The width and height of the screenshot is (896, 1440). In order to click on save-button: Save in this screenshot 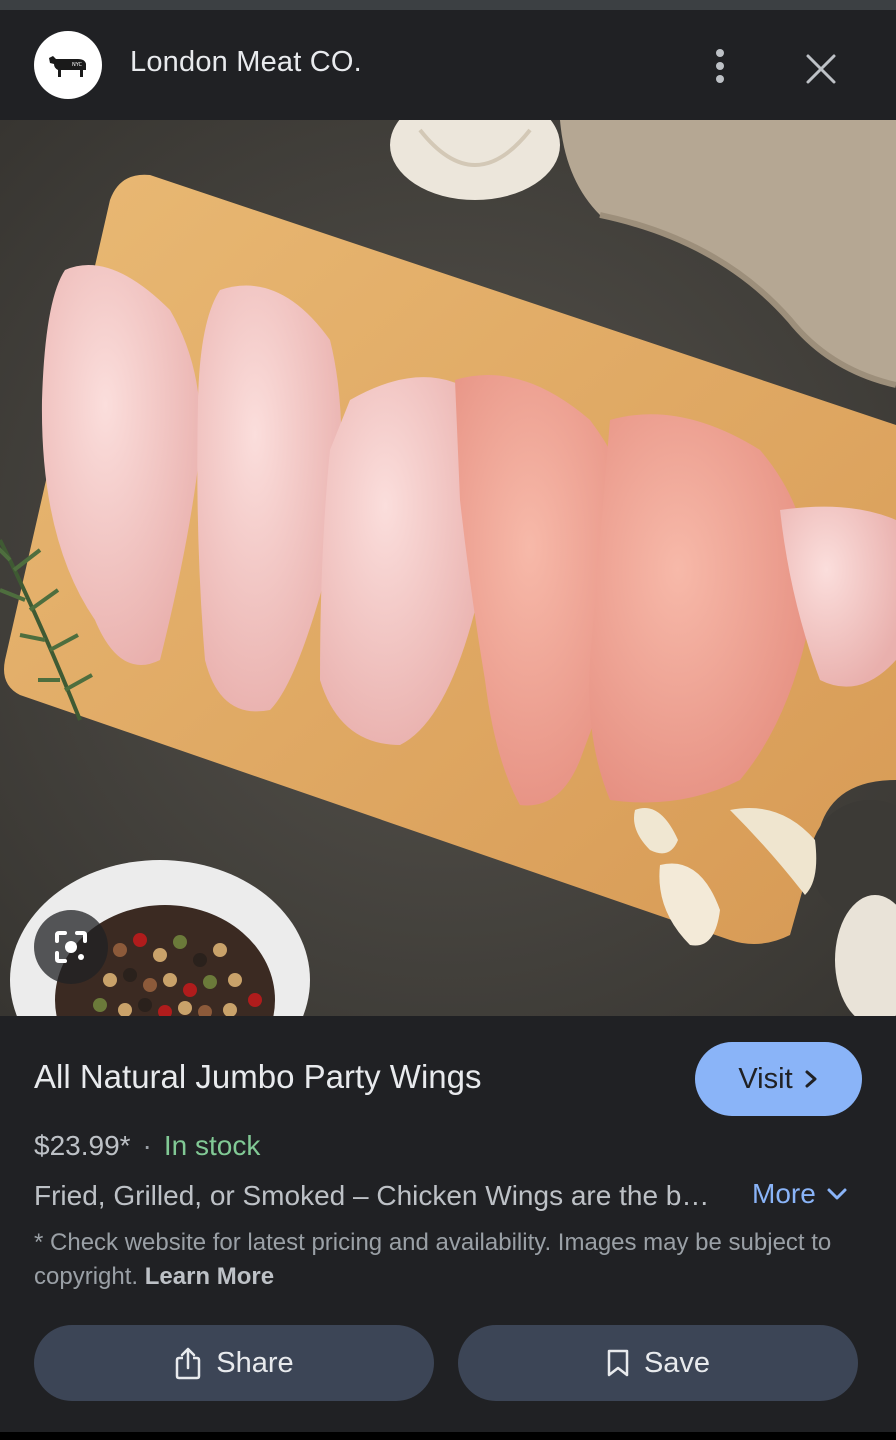, I will do `click(658, 1363)`.